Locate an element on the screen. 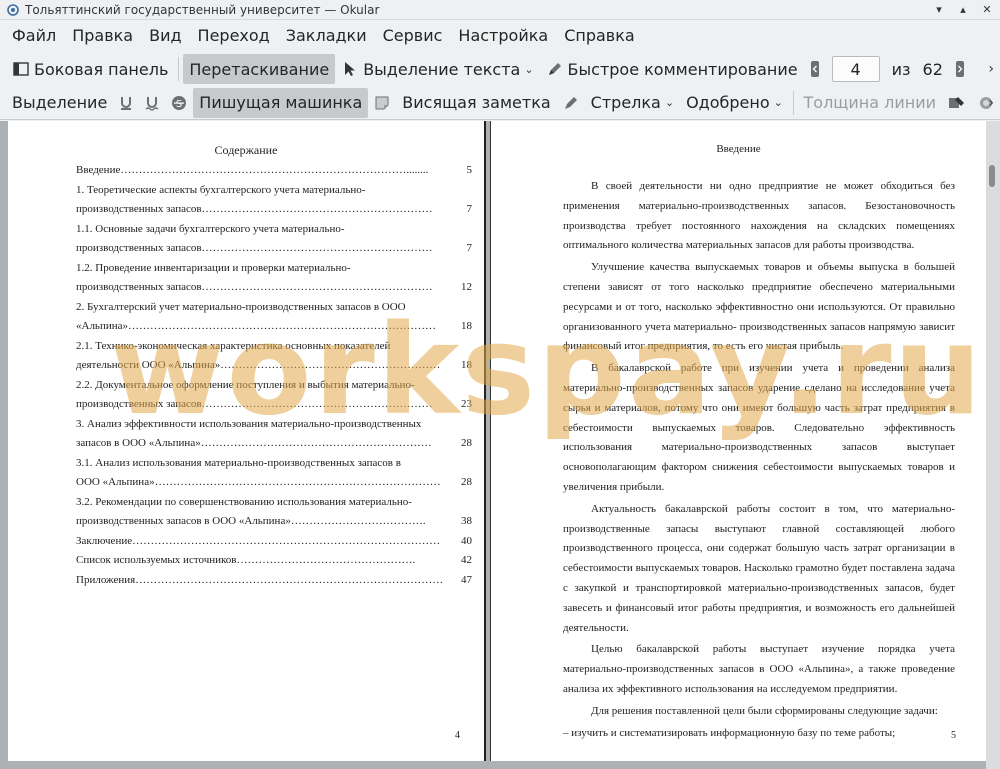  line-width-button: Толщина линии is located at coordinates (870, 103).